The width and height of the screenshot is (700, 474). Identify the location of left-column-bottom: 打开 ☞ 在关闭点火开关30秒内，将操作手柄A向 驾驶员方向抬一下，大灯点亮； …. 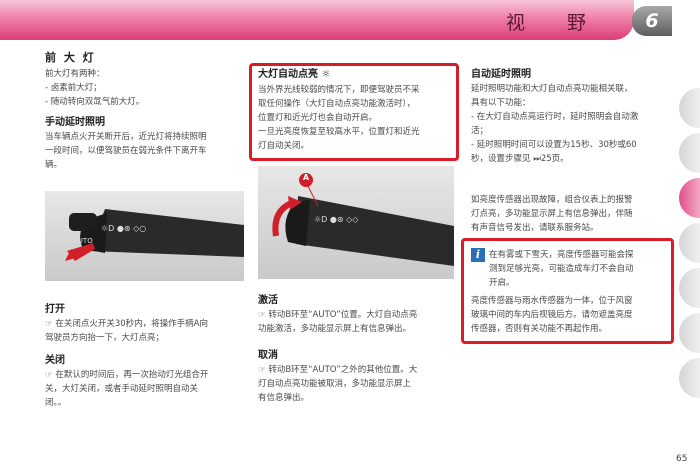
(145, 356).